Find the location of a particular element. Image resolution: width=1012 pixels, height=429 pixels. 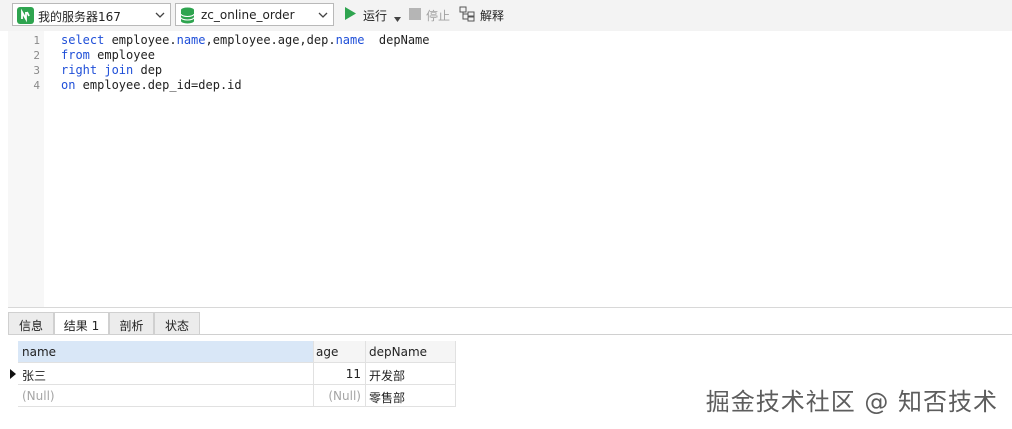

tab-label: 信息 is located at coordinates (30, 326).